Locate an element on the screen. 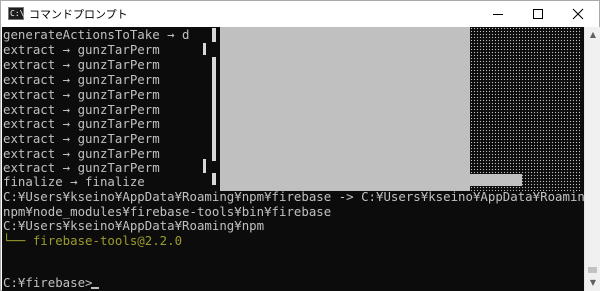 This screenshot has height=291, width=600. scroll-down-arrow-icon: ▼ is located at coordinates (592, 283).